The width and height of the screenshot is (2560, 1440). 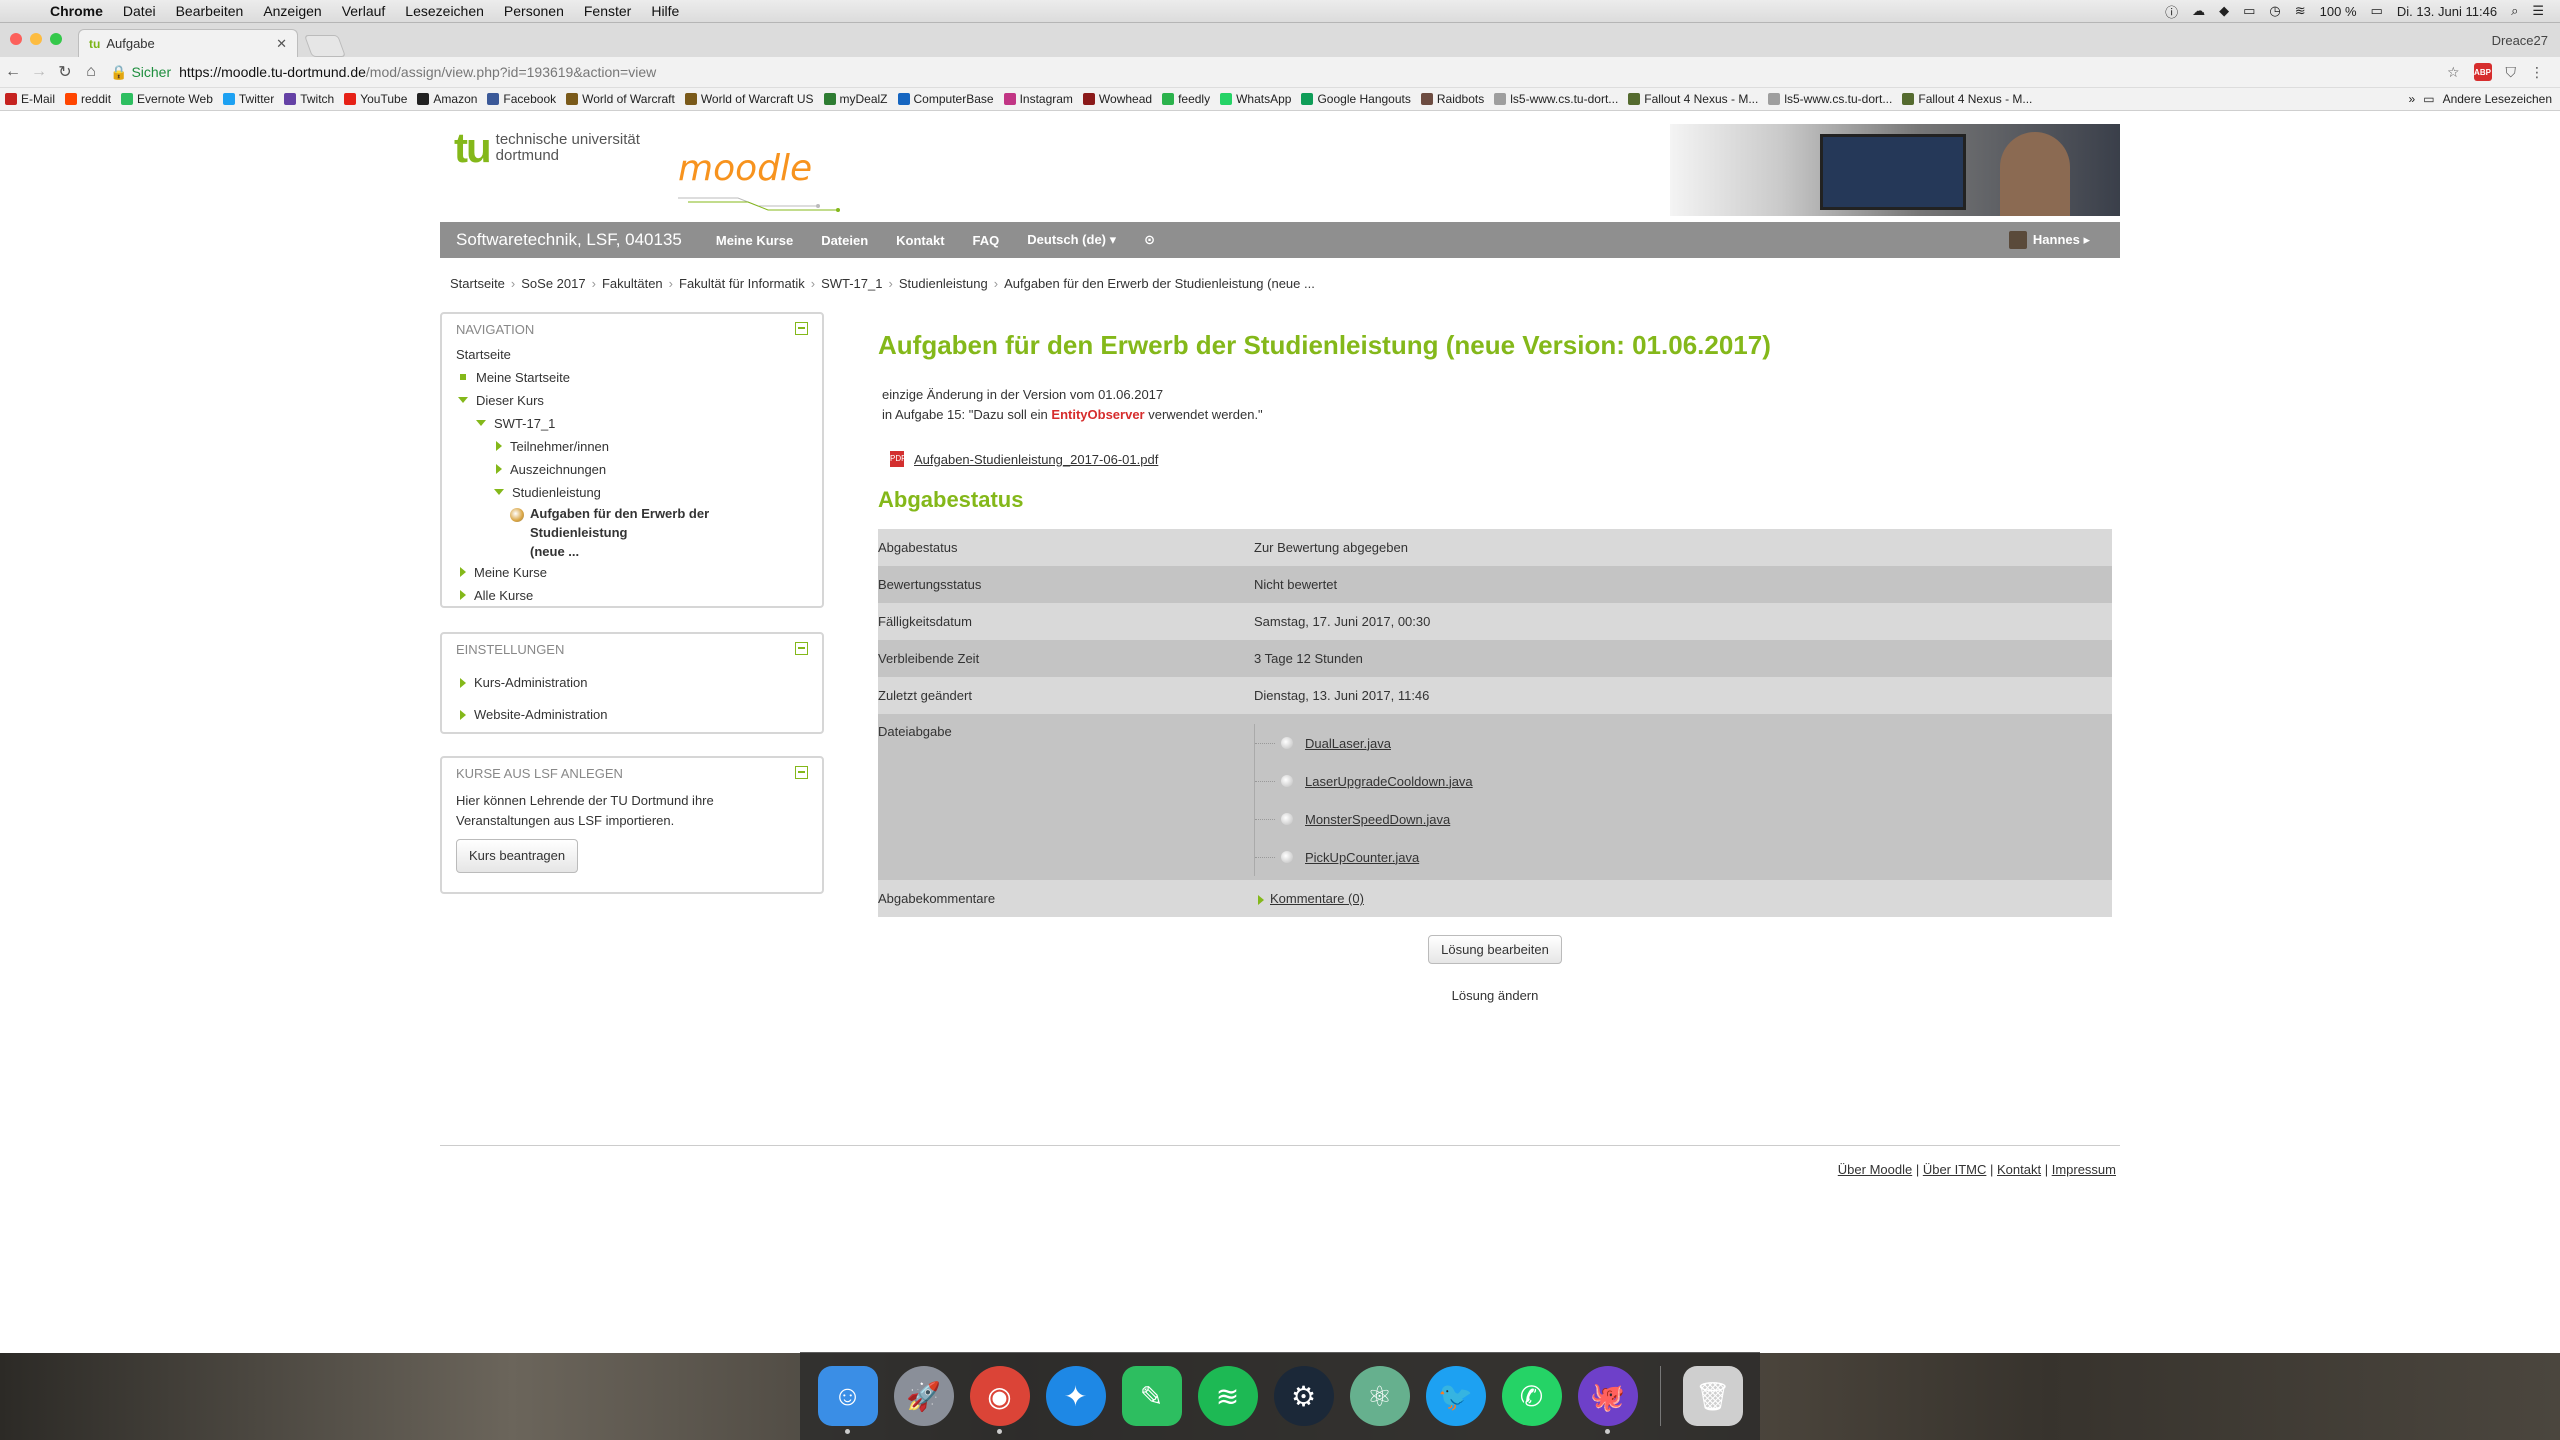 What do you see at coordinates (923, 1396) in the screenshot?
I see `dock-launchpad-icon: 🚀` at bounding box center [923, 1396].